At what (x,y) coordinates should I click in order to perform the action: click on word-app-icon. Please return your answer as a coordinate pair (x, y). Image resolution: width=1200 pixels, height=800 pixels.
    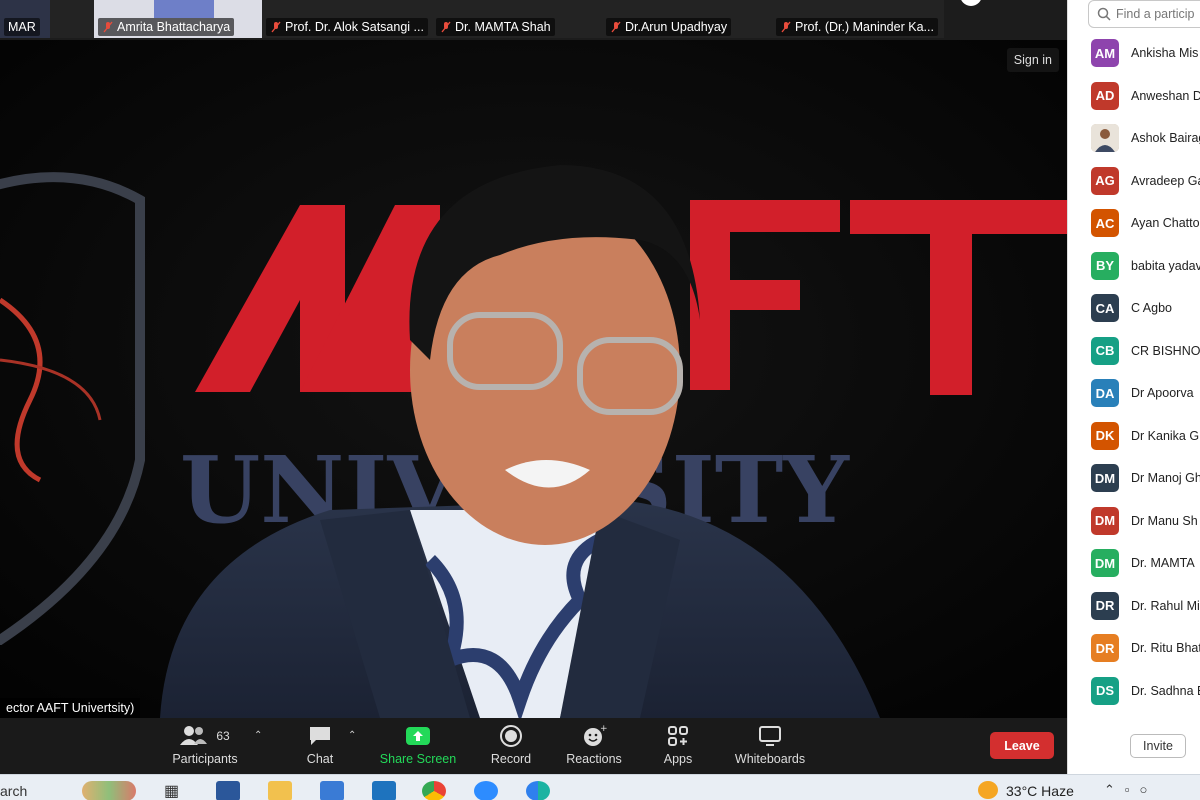
    Looking at the image, I should click on (228, 790).